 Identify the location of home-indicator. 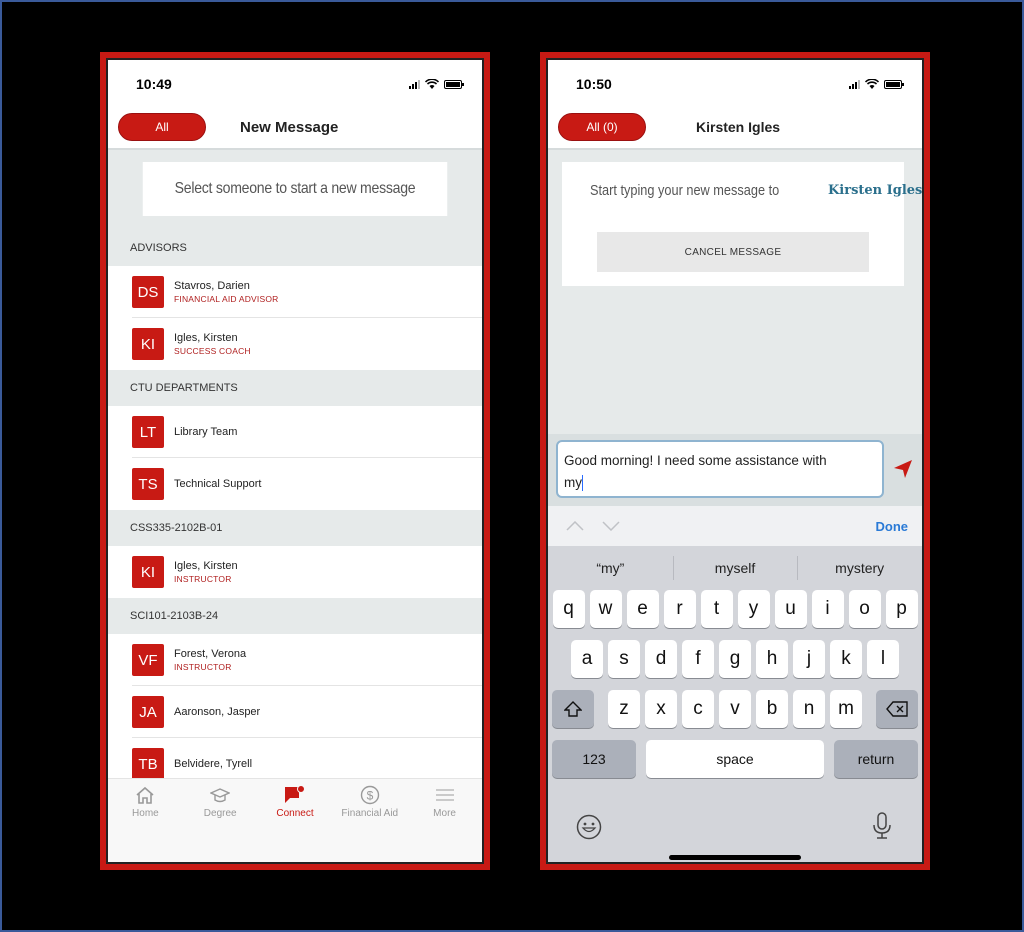
(295, 863).